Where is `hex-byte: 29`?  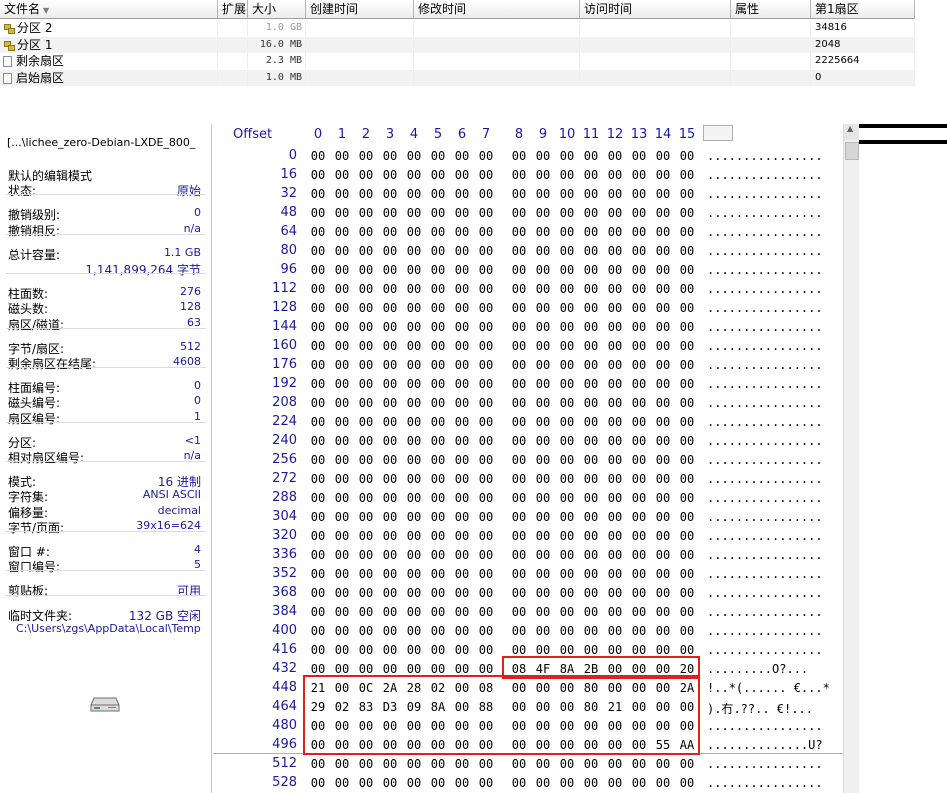
hex-byte: 29 is located at coordinates (318, 707).